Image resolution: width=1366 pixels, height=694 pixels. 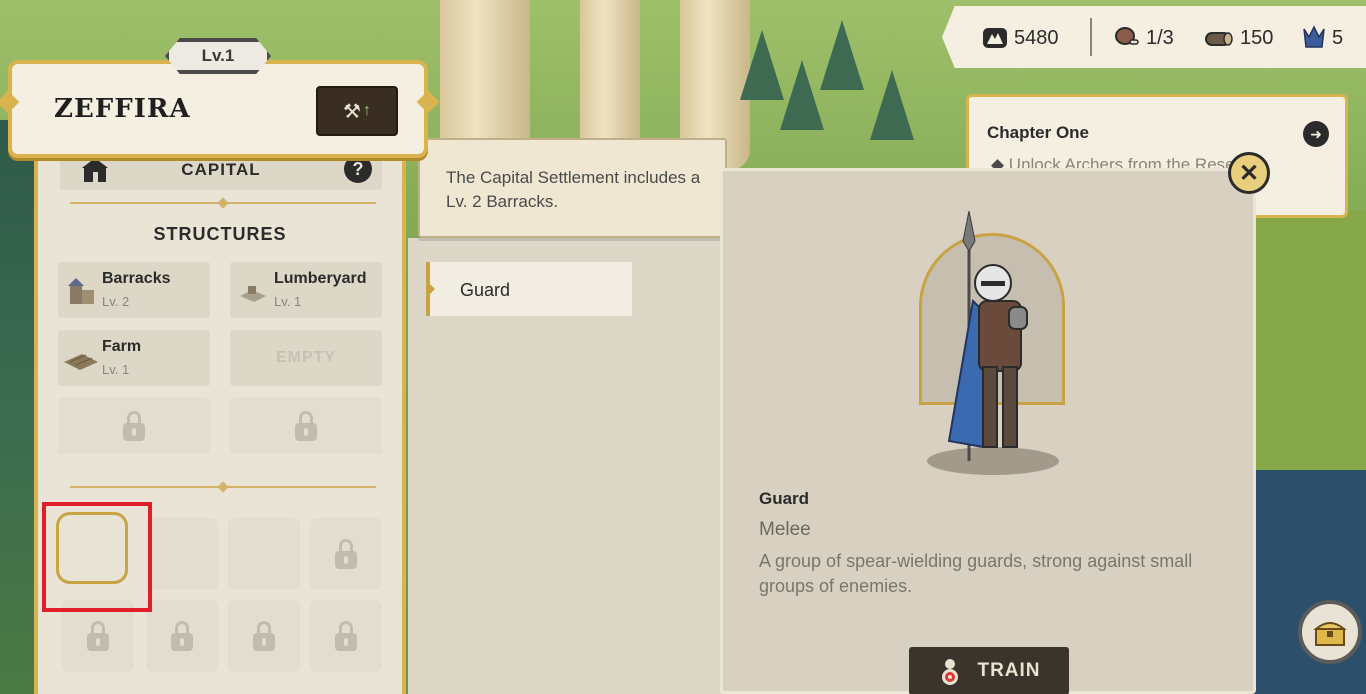 What do you see at coordinates (352, 111) in the screenshot?
I see `hammer-icon: ⚒` at bounding box center [352, 111].